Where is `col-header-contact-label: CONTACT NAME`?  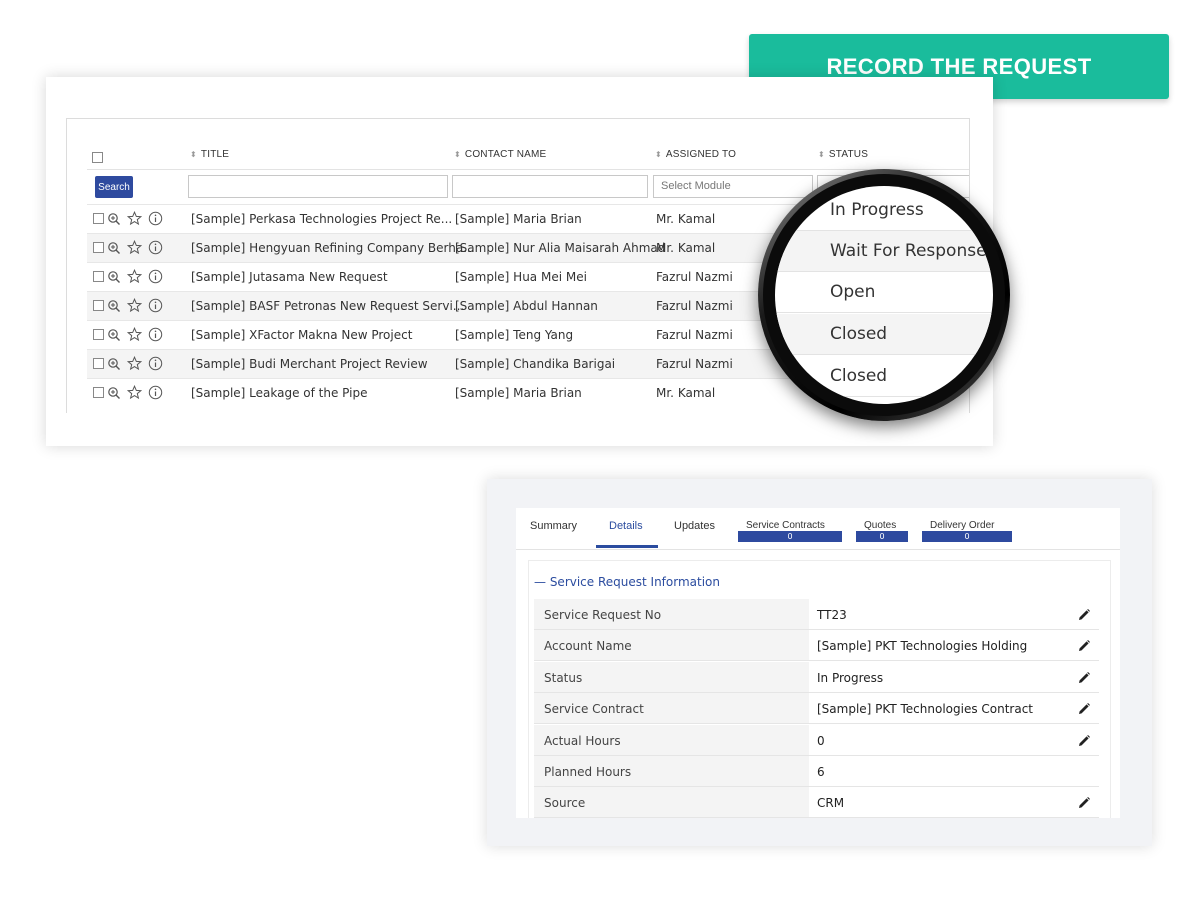 col-header-contact-label: CONTACT NAME is located at coordinates (505, 154).